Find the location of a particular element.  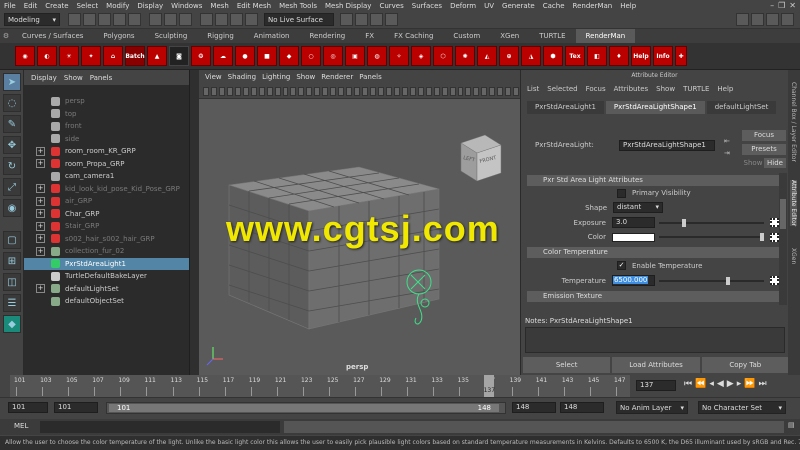

shelf-tool-icon: ⊕ is located at coordinates (509, 56).